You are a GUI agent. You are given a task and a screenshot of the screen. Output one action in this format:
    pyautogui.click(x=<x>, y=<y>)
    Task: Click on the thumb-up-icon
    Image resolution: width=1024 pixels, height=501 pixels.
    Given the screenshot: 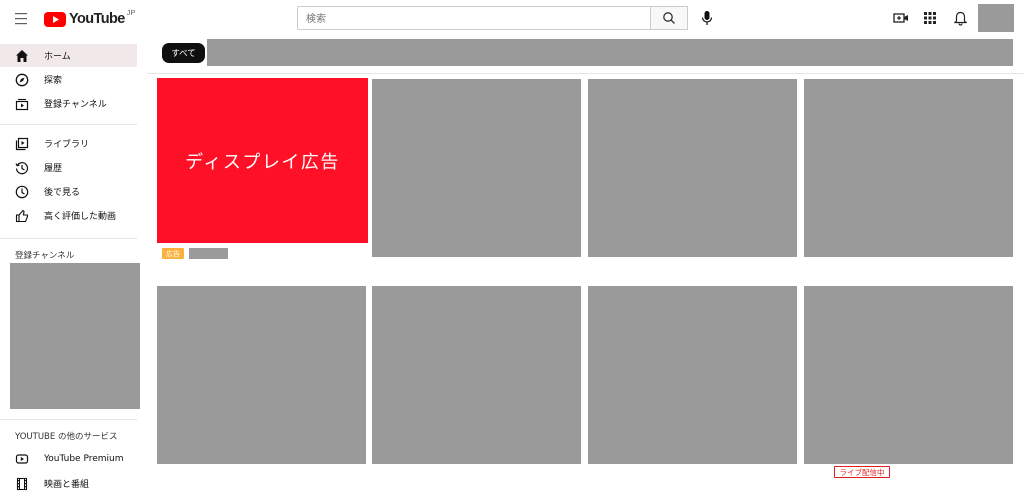 What is the action you would take?
    pyautogui.click(x=22, y=215)
    